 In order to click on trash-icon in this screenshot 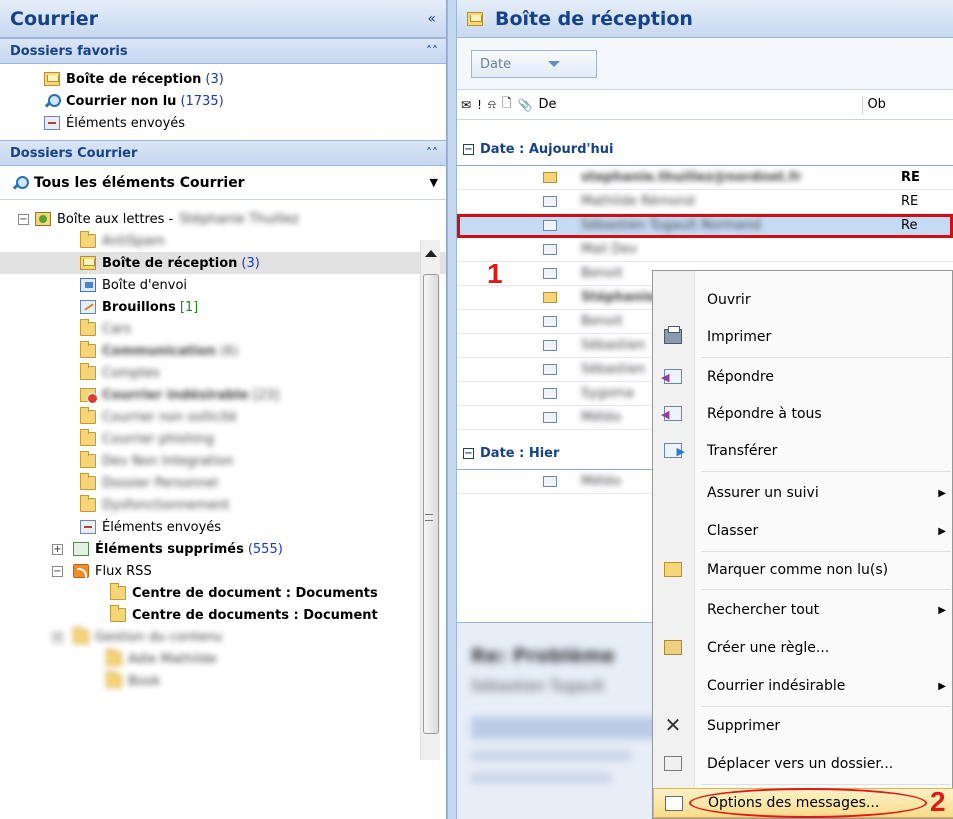, I will do `click(81, 549)`.